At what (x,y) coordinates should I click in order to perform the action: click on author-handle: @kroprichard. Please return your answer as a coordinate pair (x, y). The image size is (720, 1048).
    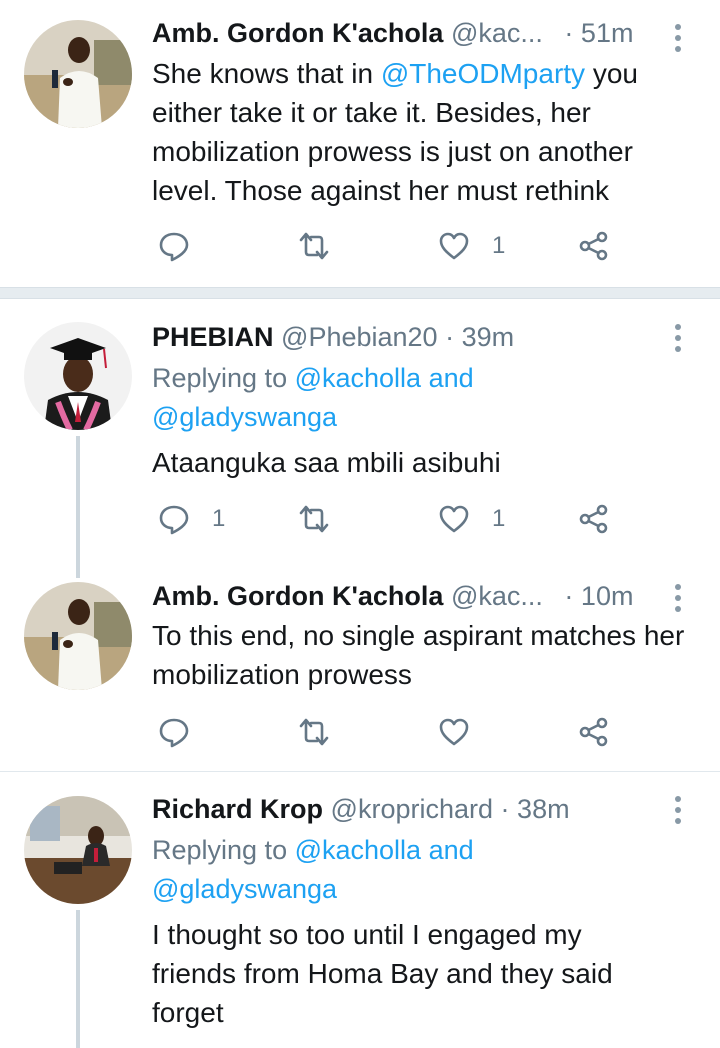
    Looking at the image, I should click on (412, 809).